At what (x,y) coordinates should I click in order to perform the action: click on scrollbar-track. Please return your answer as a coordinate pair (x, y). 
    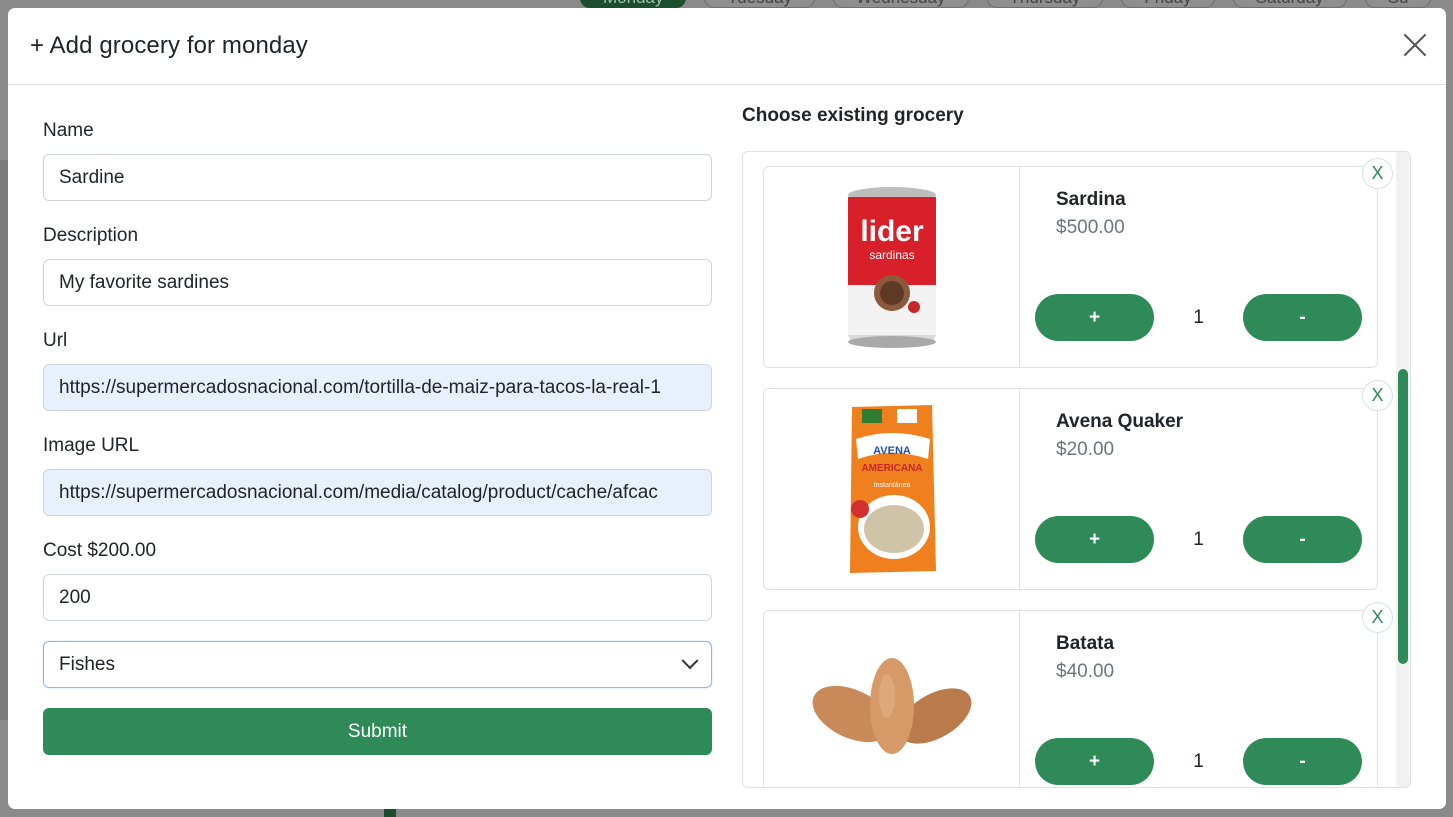
    Looking at the image, I should click on (1403, 469).